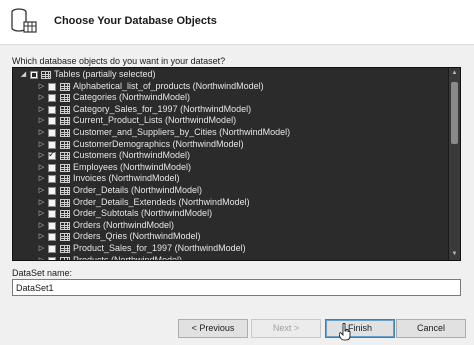 This screenshot has width=474, height=345. Describe the element at coordinates (132, 166) in the screenshot. I see `tree-item-label: Employees (NorthwindModel)` at that location.